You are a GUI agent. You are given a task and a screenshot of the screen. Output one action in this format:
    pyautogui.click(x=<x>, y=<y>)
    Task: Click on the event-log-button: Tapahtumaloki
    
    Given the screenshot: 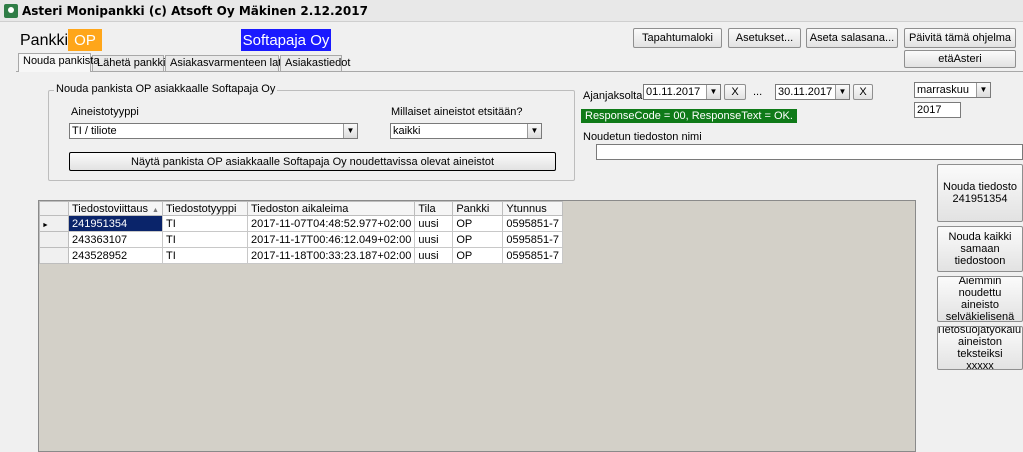 What is the action you would take?
    pyautogui.click(x=677, y=38)
    